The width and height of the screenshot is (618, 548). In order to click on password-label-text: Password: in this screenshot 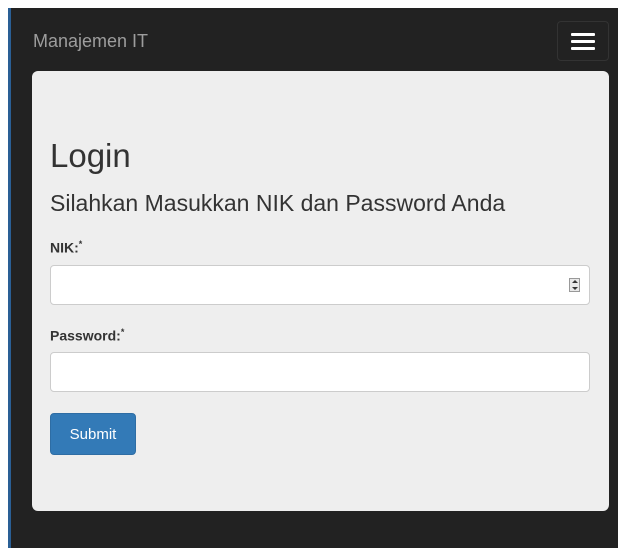, I will do `click(85, 335)`.